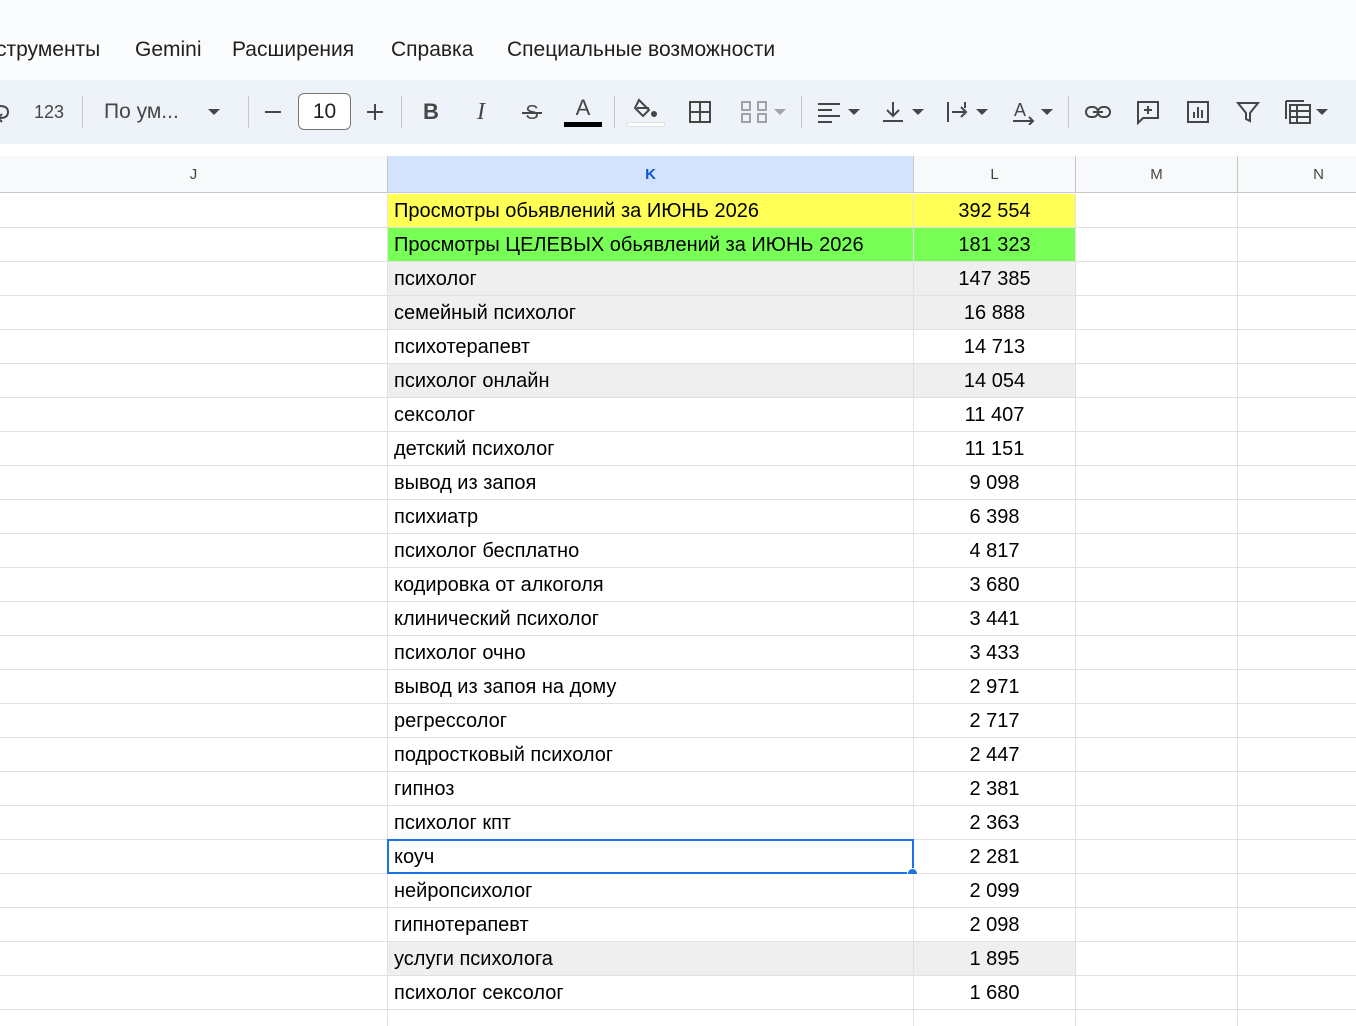 The image size is (1356, 1026). Describe the element at coordinates (995, 619) in the screenshot. I see `cell-l: 3 441` at that location.